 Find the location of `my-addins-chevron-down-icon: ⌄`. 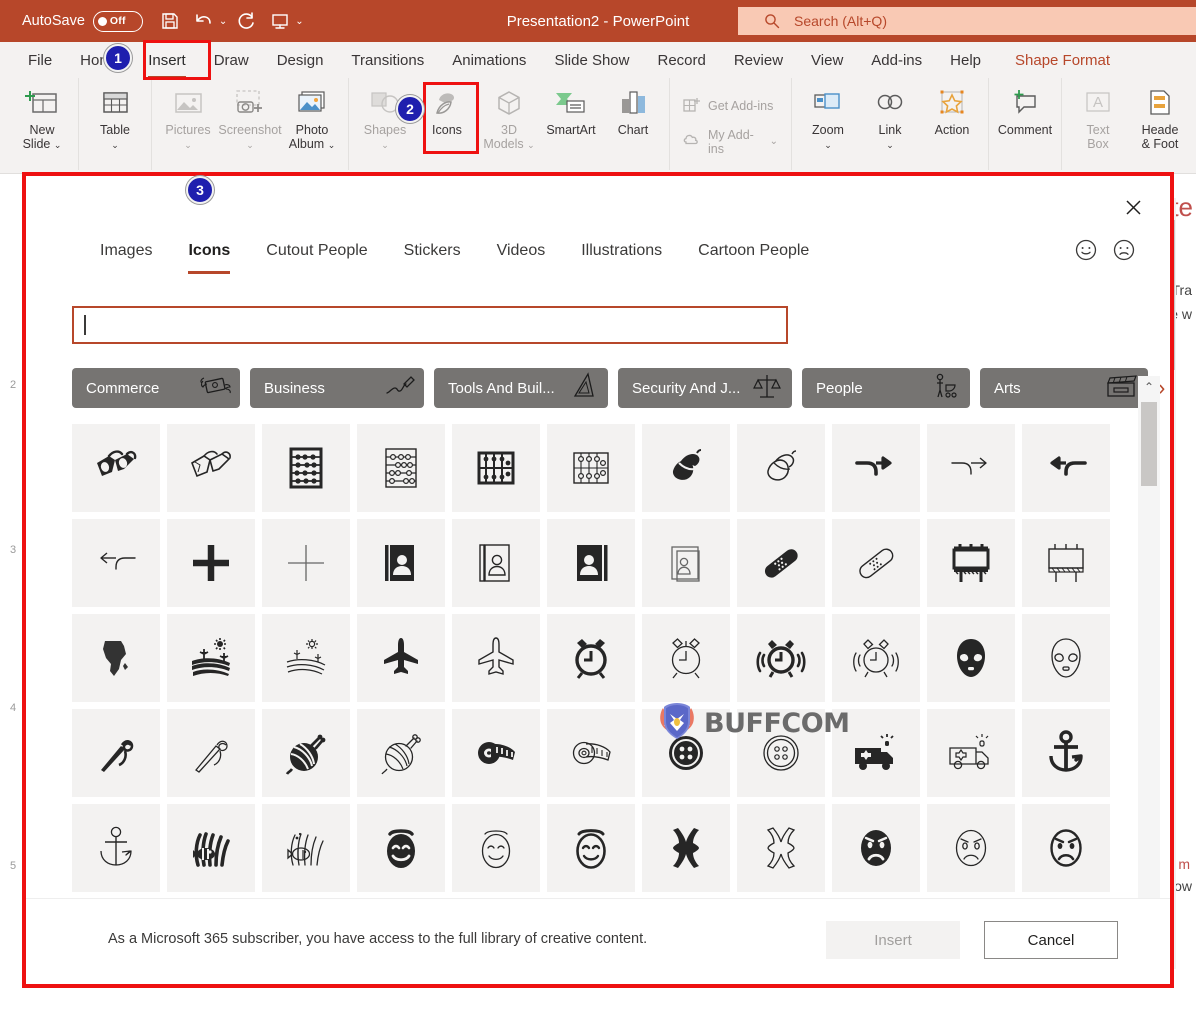

my-addins-chevron-down-icon: ⌄ is located at coordinates (774, 141).